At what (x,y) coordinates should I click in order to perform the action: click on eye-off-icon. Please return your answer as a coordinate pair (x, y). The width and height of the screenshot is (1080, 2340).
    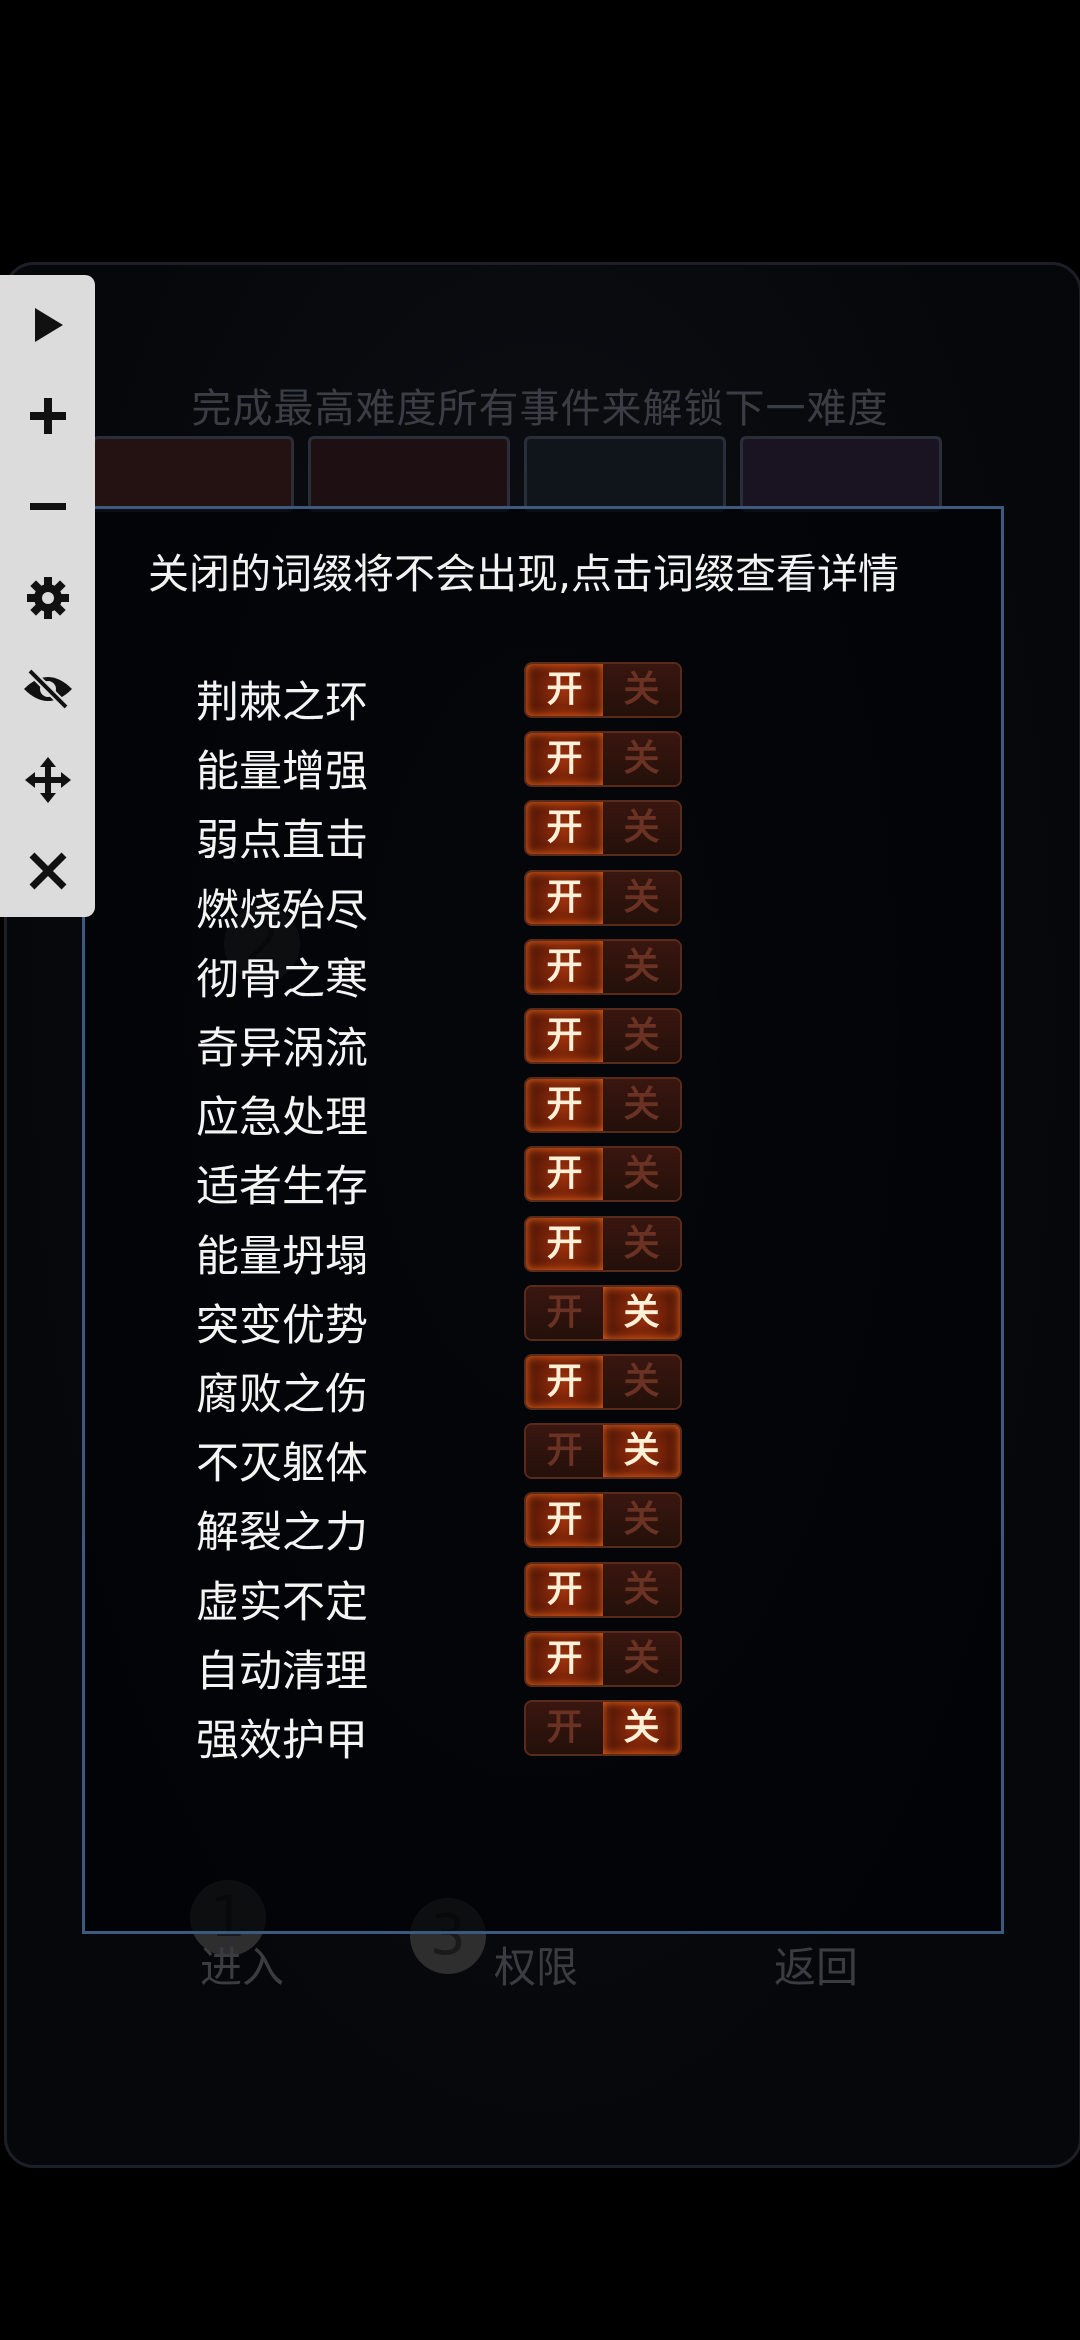
    Looking at the image, I should click on (47, 689).